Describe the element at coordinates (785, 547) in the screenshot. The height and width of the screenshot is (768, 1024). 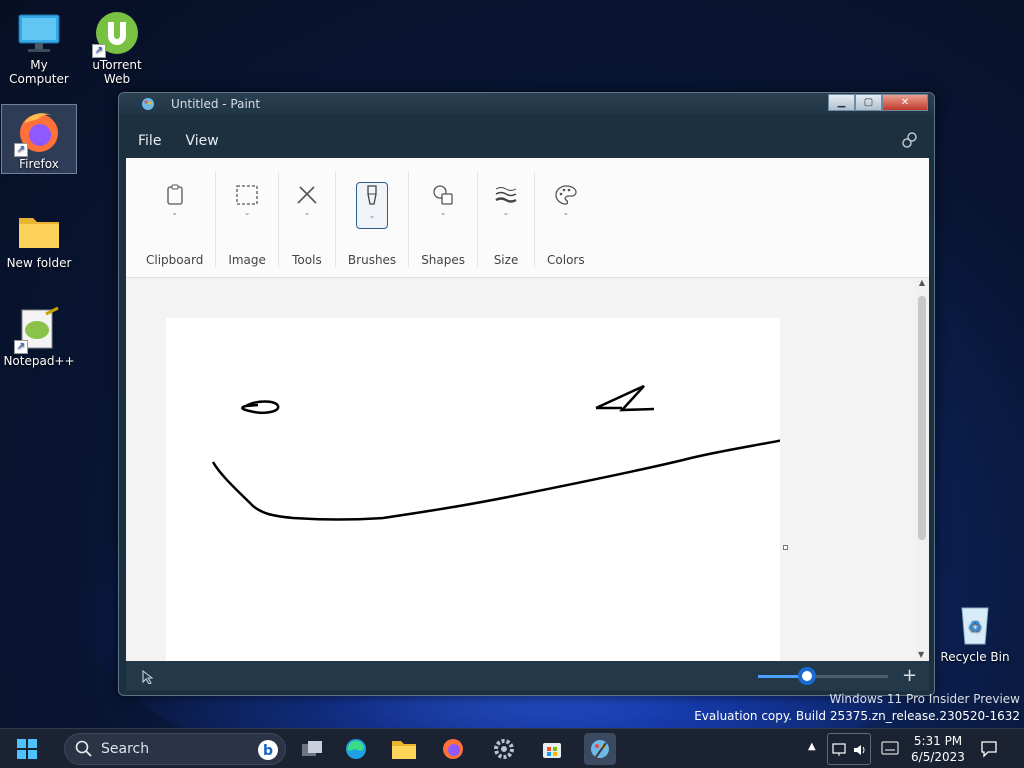
I see `canvas-resize-handle` at that location.